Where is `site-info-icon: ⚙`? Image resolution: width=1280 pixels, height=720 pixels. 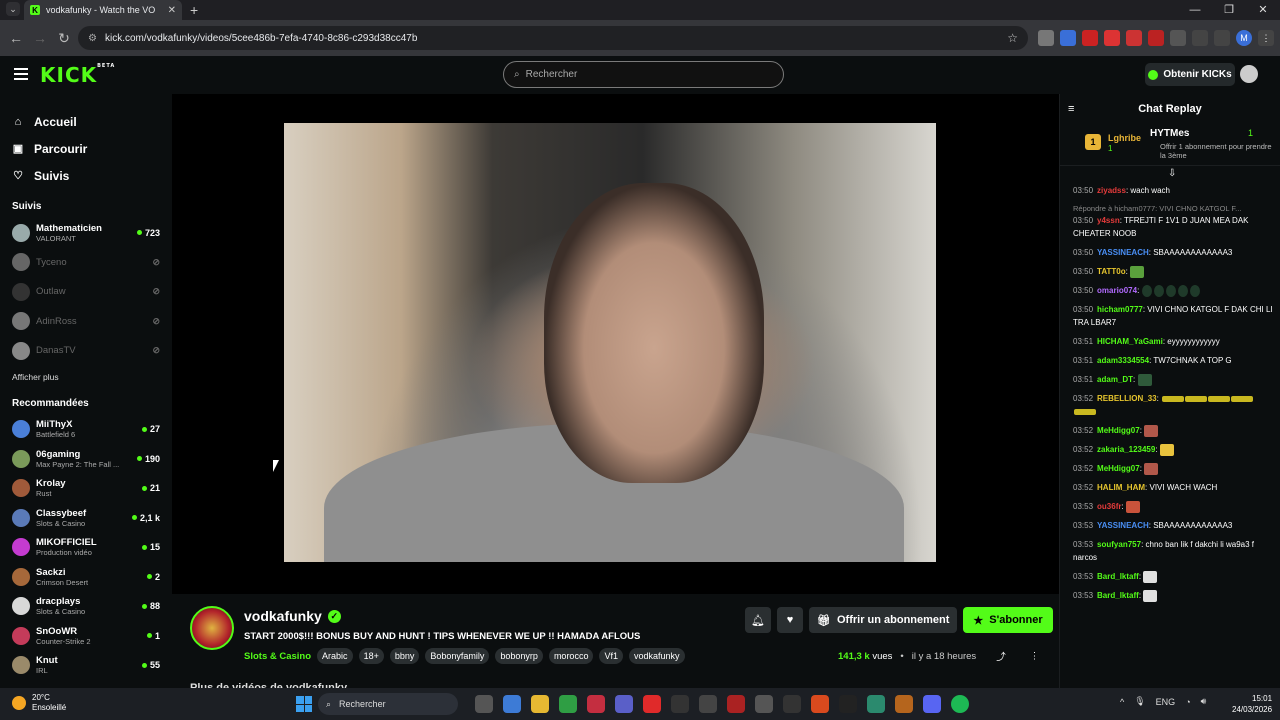
site-info-icon: ⚙ is located at coordinates (92, 38).